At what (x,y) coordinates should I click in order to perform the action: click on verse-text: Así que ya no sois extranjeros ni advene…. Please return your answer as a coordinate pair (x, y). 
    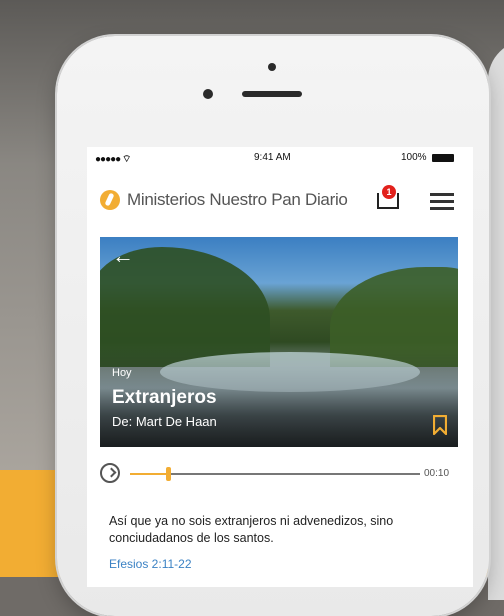
    Looking at the image, I should click on (251, 529).